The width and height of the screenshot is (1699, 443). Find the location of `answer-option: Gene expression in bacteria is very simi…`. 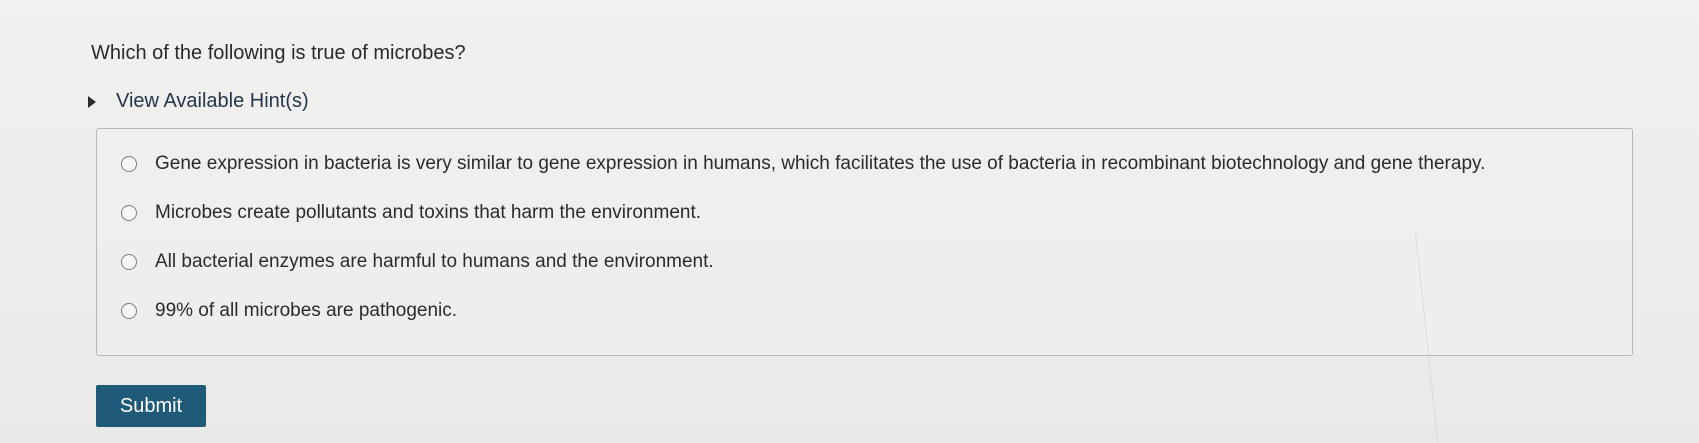

answer-option: Gene expression in bacteria is very simi… is located at coordinates (803, 164).